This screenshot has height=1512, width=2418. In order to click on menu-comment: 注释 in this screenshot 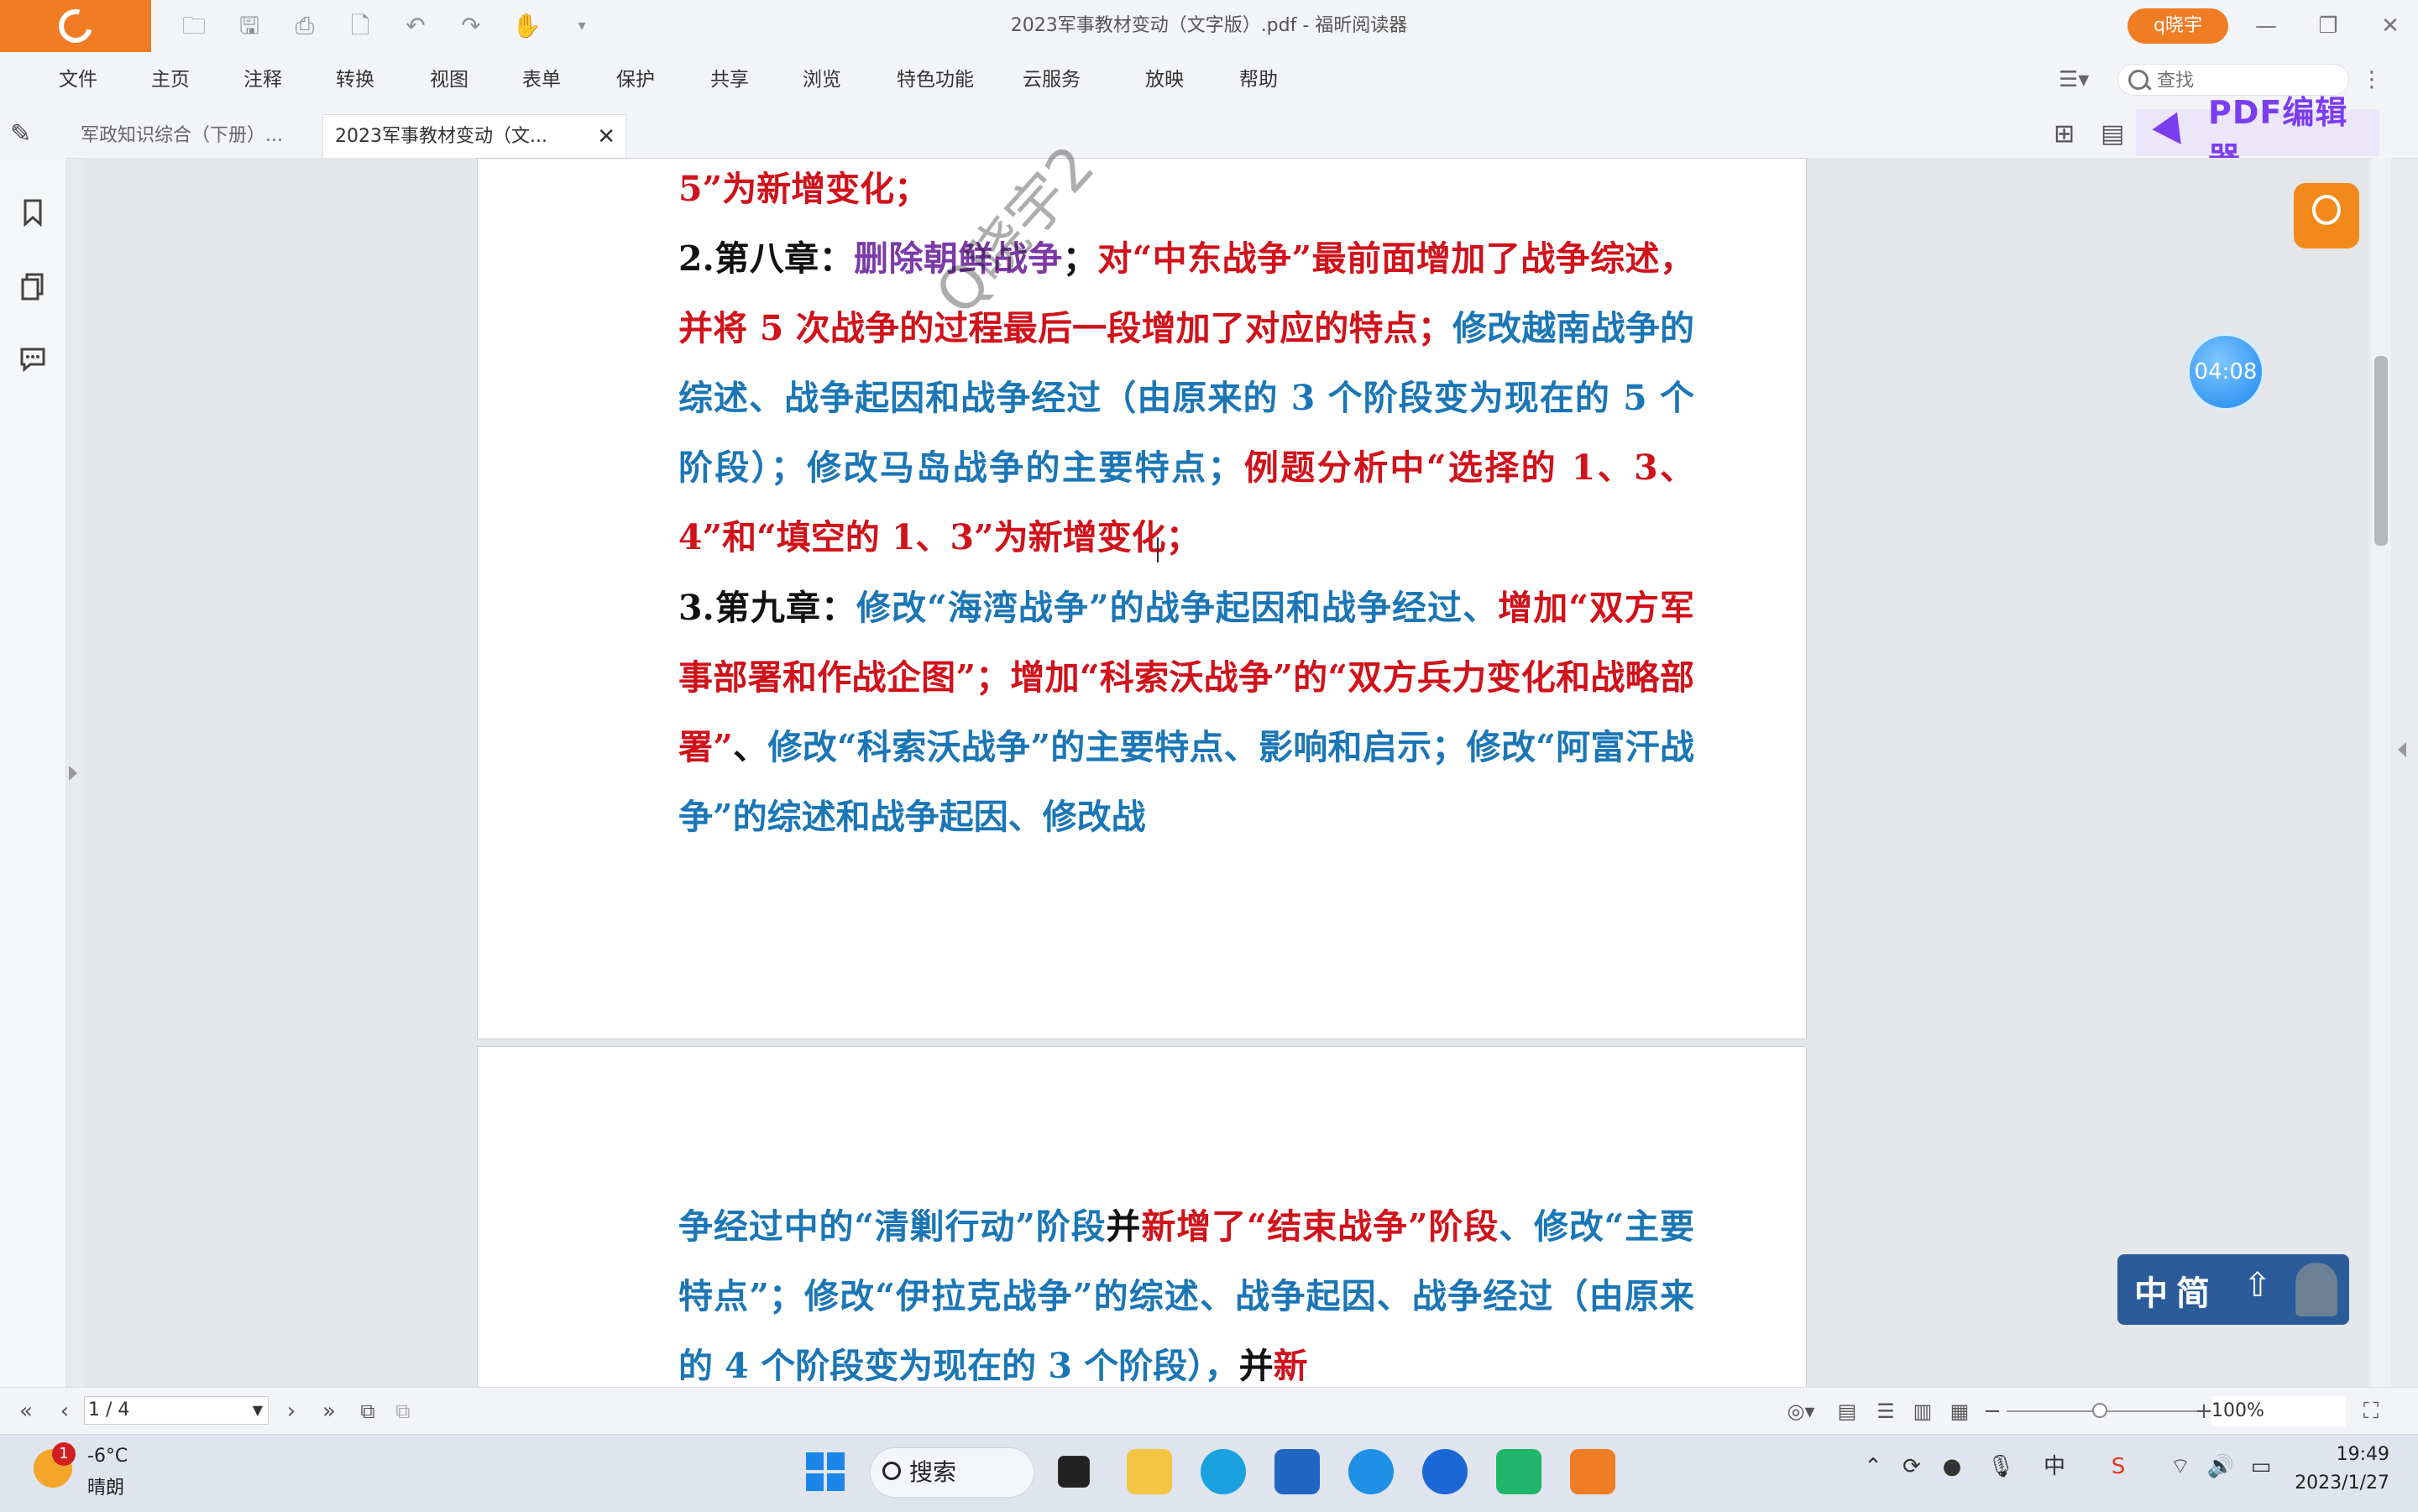, I will do `click(262, 79)`.